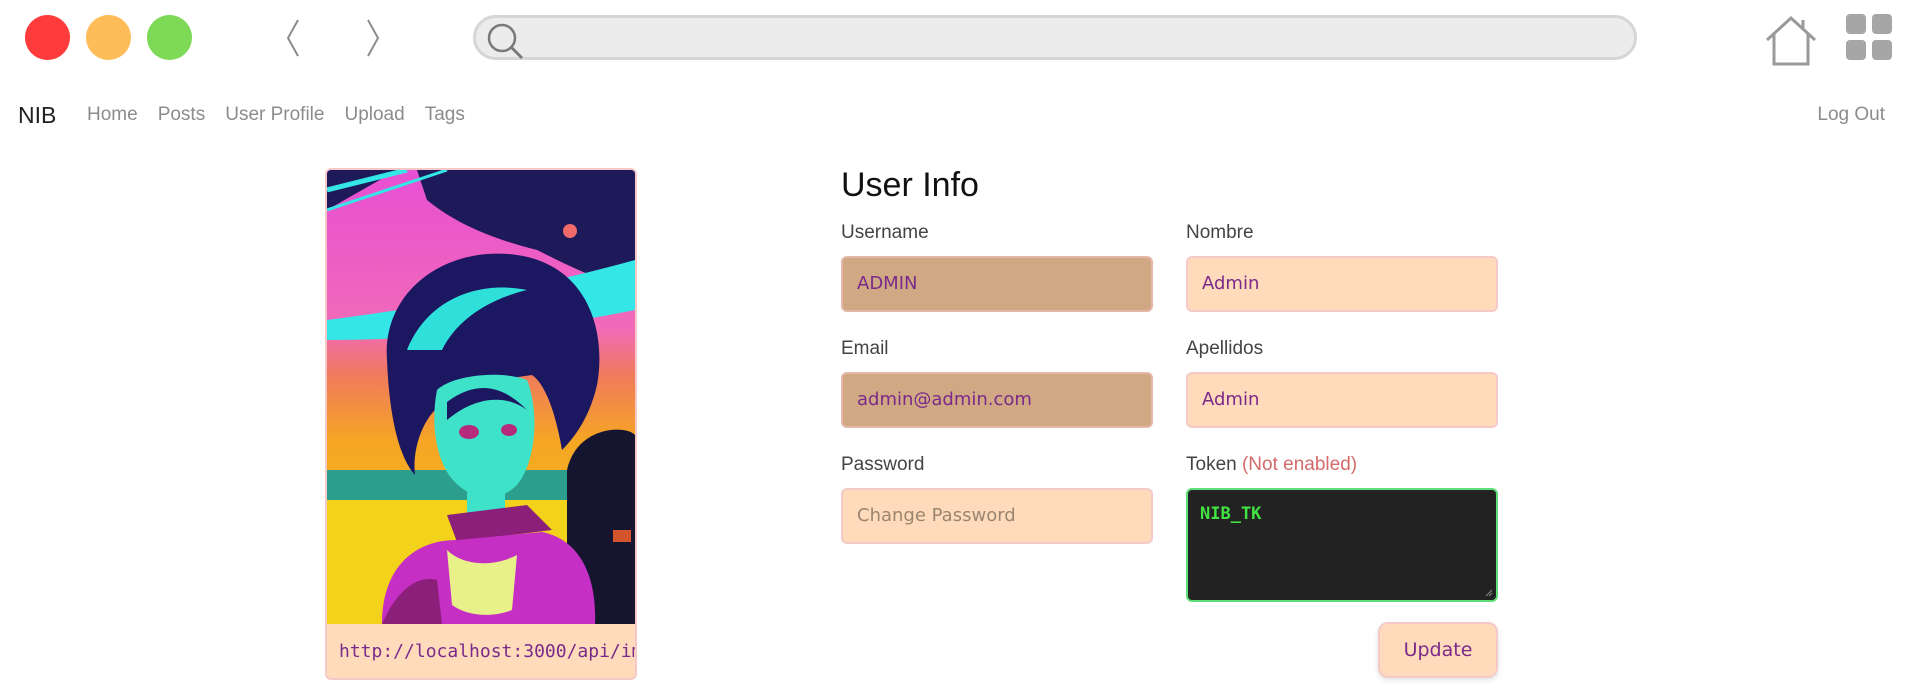 This screenshot has height=693, width=1920. What do you see at coordinates (169, 37) in the screenshot?
I see `maximize-window-button` at bounding box center [169, 37].